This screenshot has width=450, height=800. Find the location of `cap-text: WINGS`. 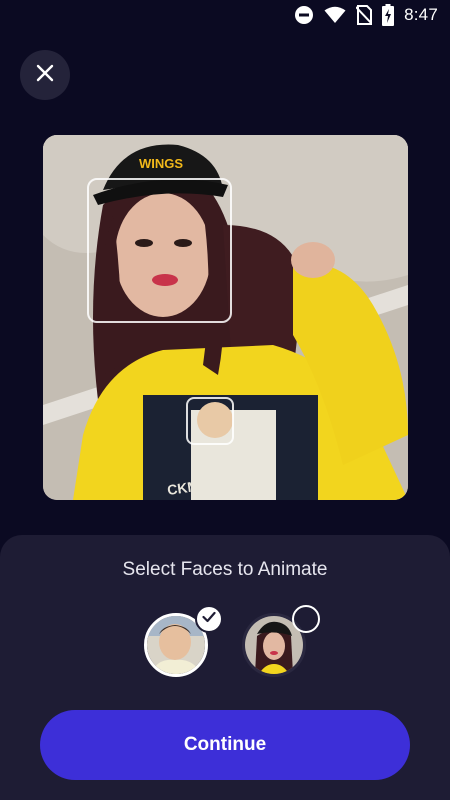

cap-text: WINGS is located at coordinates (161, 163).